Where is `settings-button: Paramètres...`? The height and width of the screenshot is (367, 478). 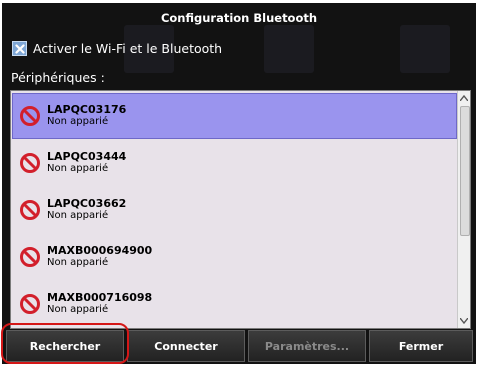 settings-button: Paramètres... is located at coordinates (307, 346).